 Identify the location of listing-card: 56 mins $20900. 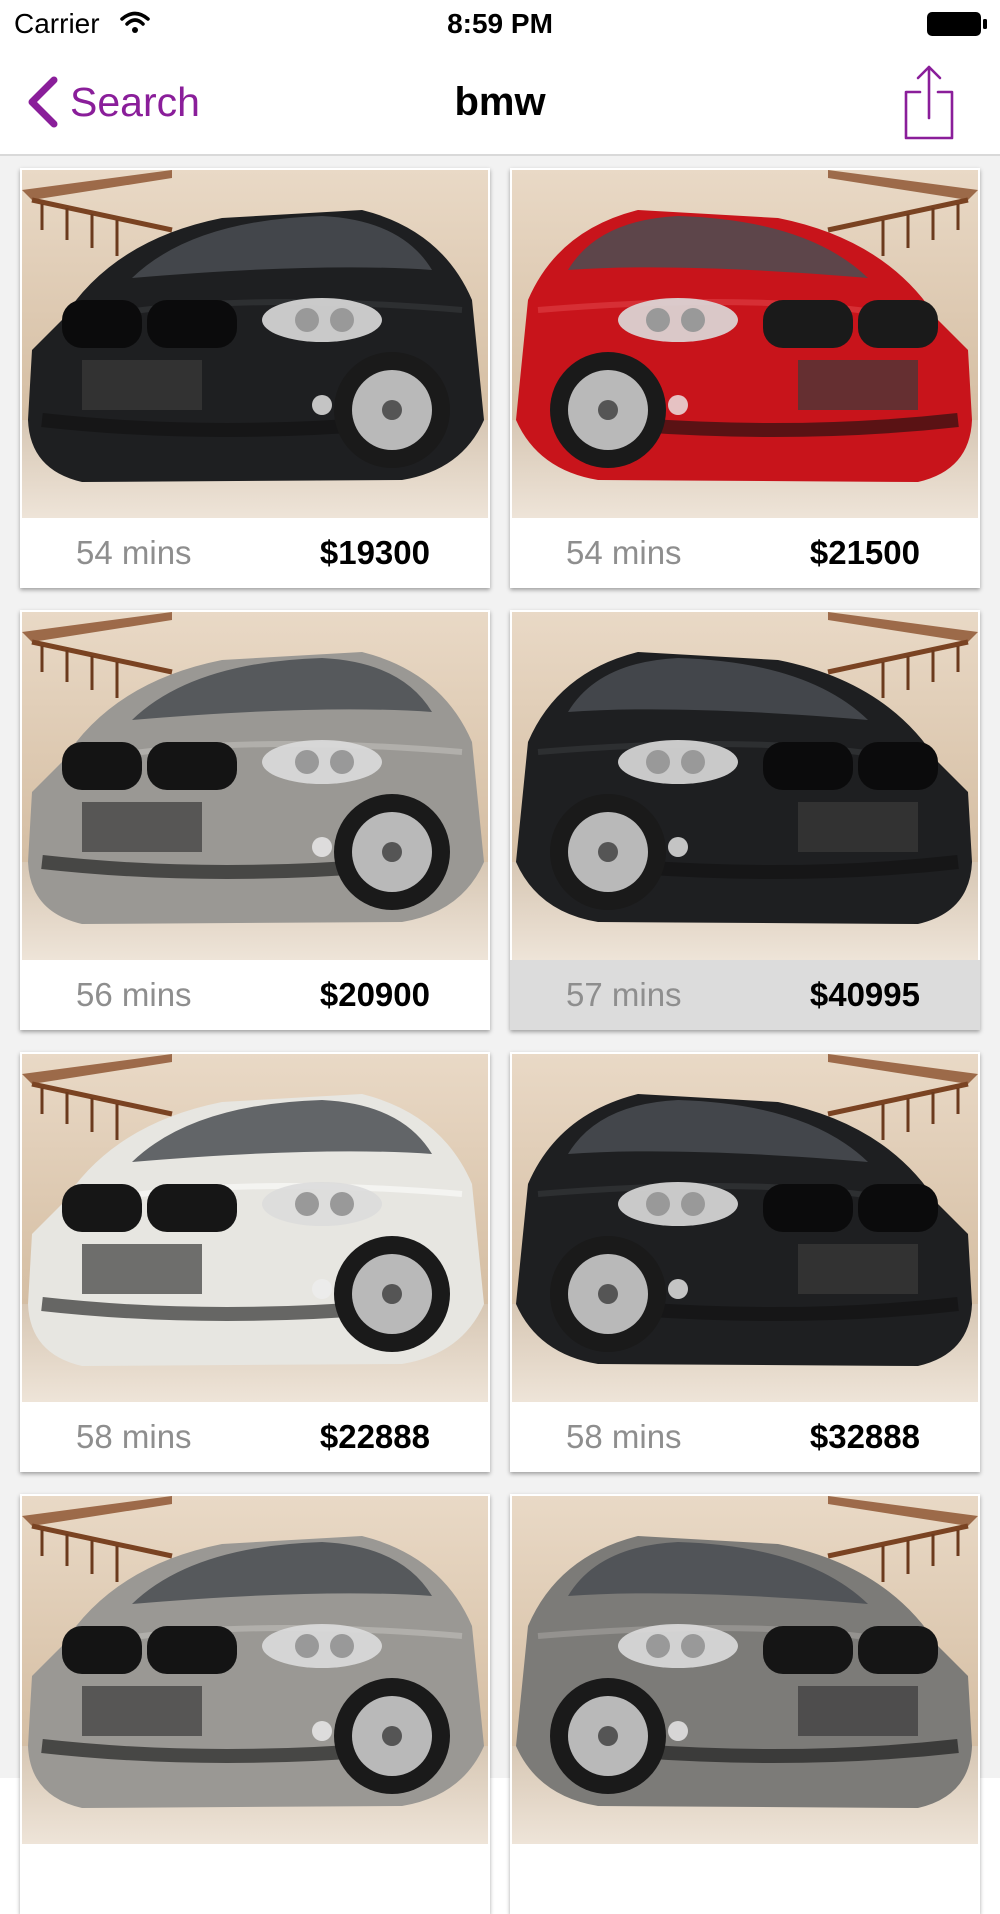
(255, 820).